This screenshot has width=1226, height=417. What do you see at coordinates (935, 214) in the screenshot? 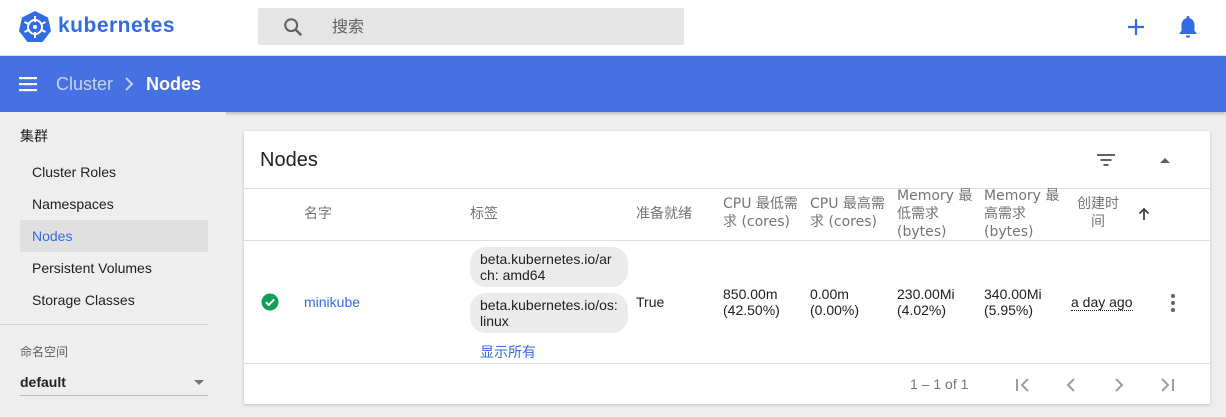
I see `column-header-memory-requests: Memory 最低需求 (bytes)` at bounding box center [935, 214].